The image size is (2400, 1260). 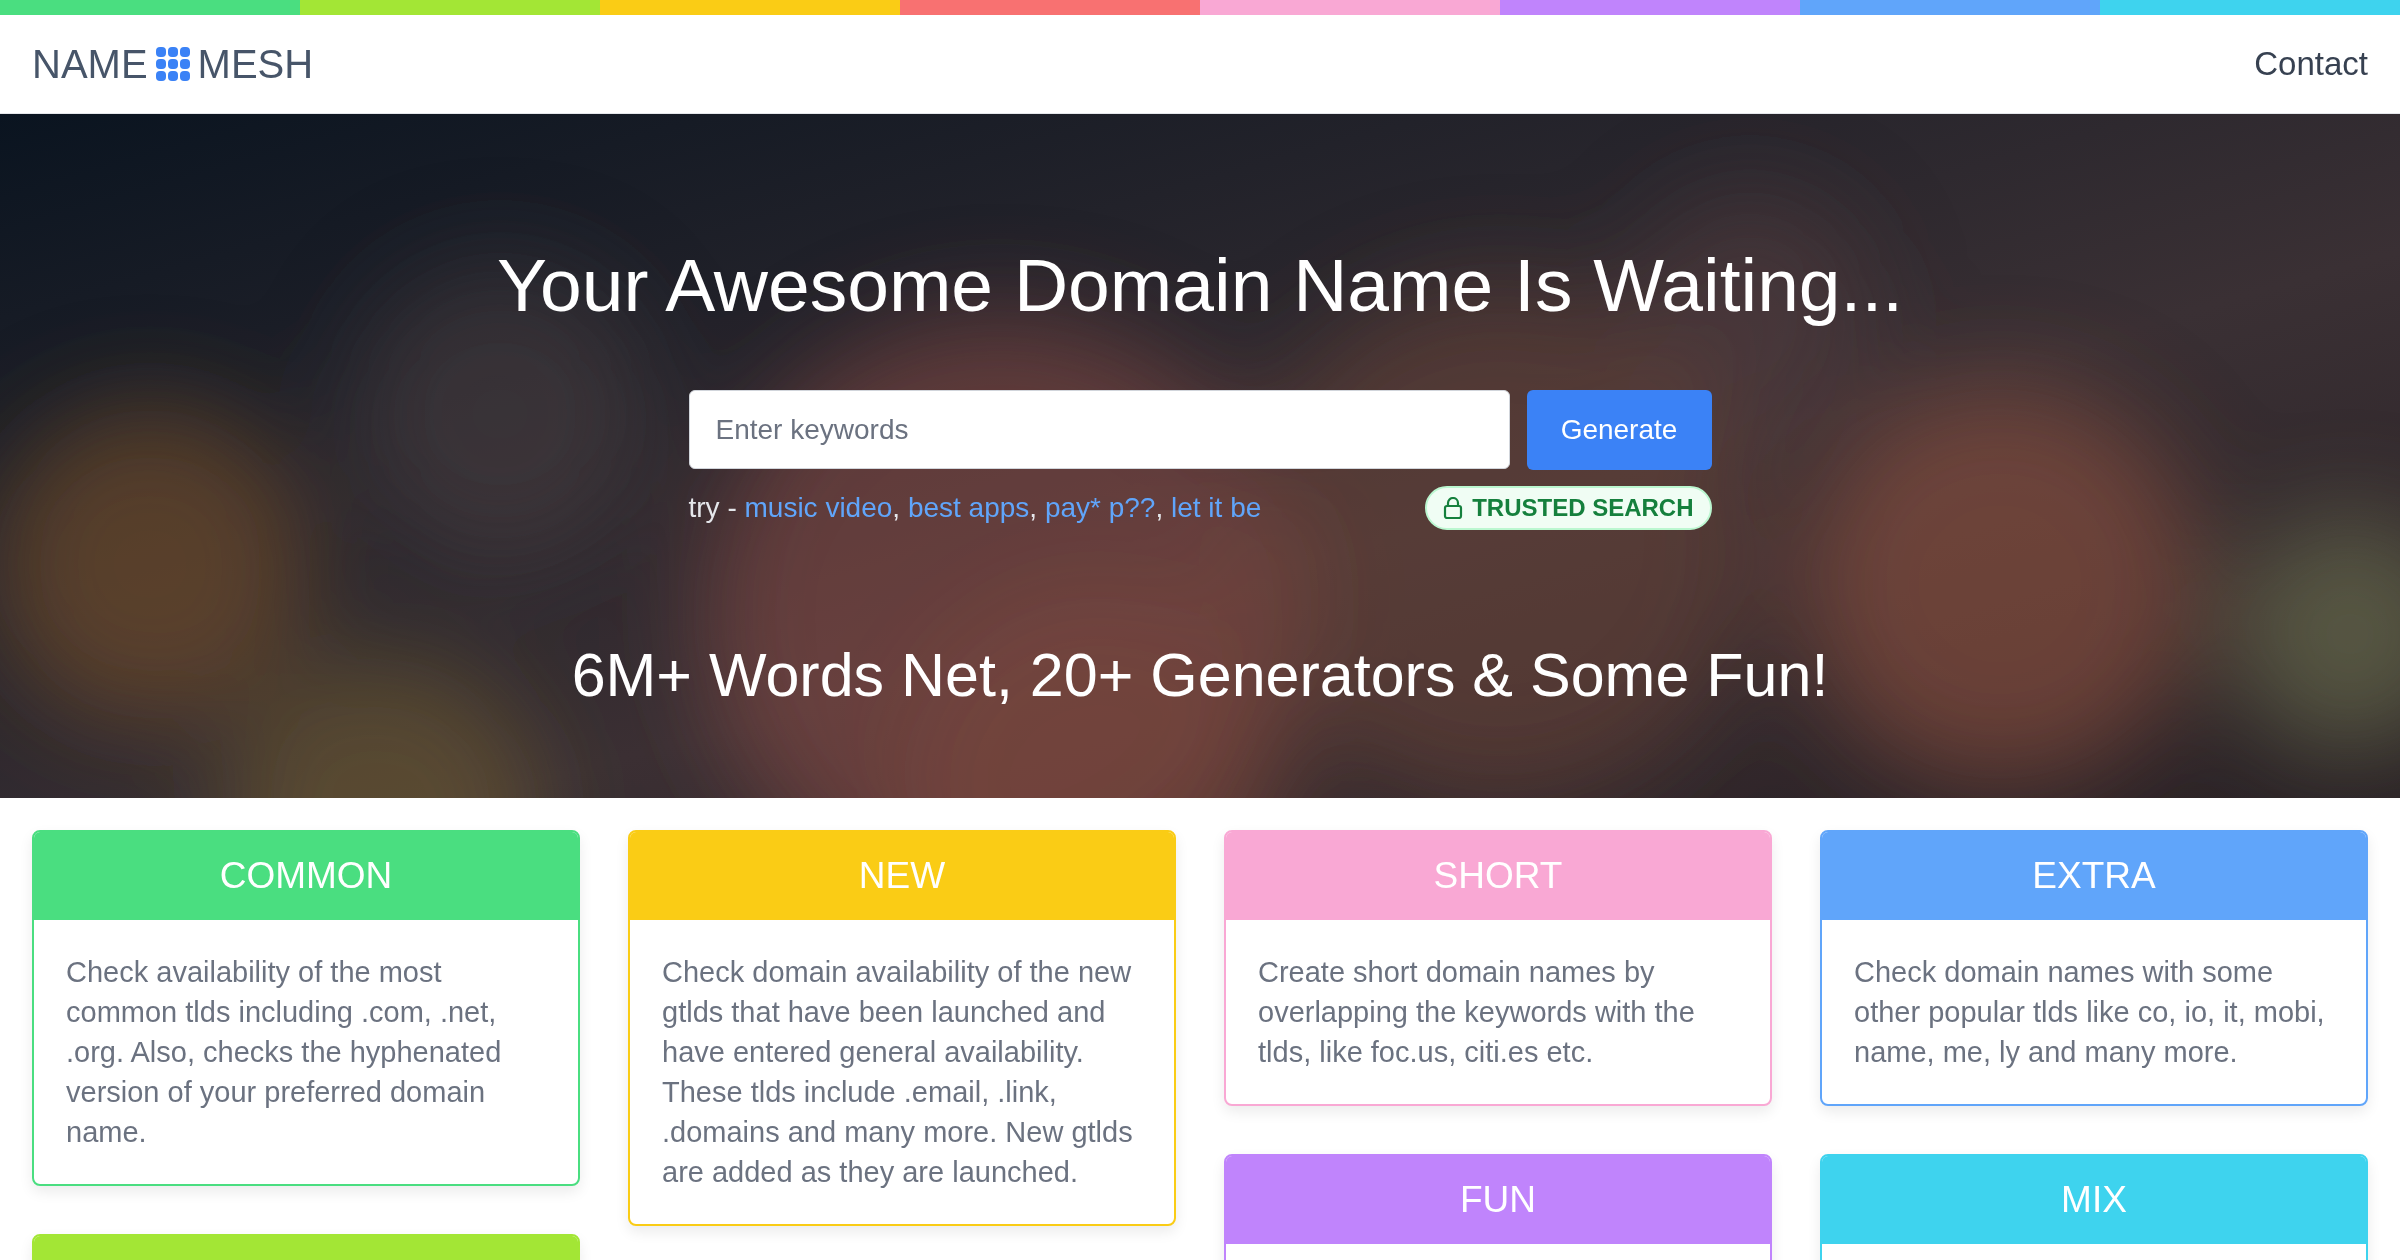 What do you see at coordinates (1497, 1200) in the screenshot?
I see `card-title: FUN` at bounding box center [1497, 1200].